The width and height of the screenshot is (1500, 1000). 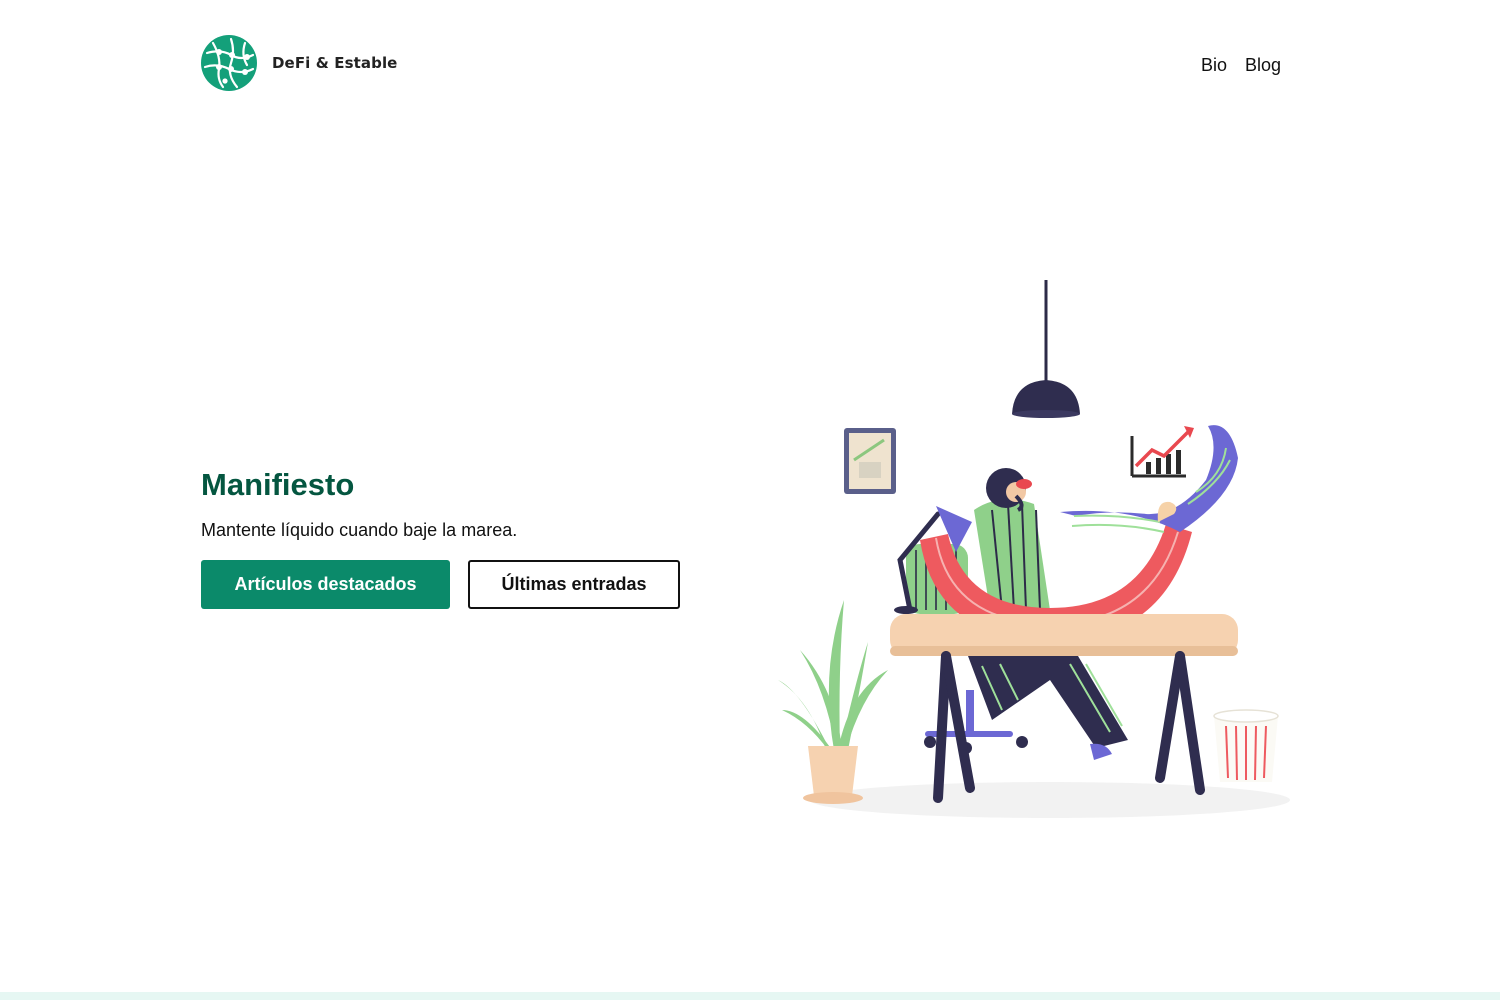 I want to click on nav-link-bio: Bio, so click(x=1214, y=65).